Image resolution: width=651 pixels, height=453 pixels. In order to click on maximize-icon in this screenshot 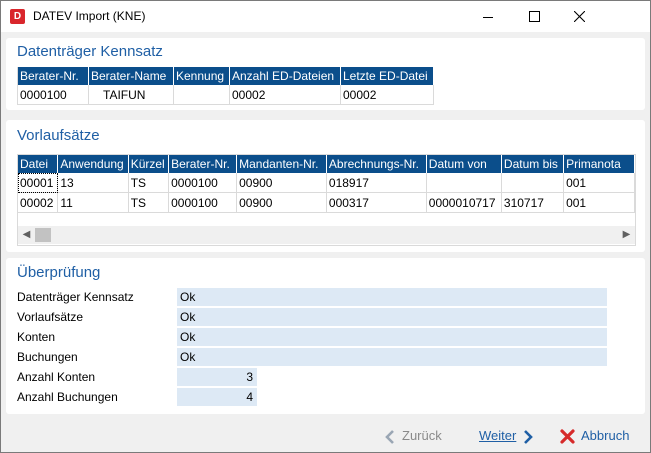, I will do `click(534, 16)`.